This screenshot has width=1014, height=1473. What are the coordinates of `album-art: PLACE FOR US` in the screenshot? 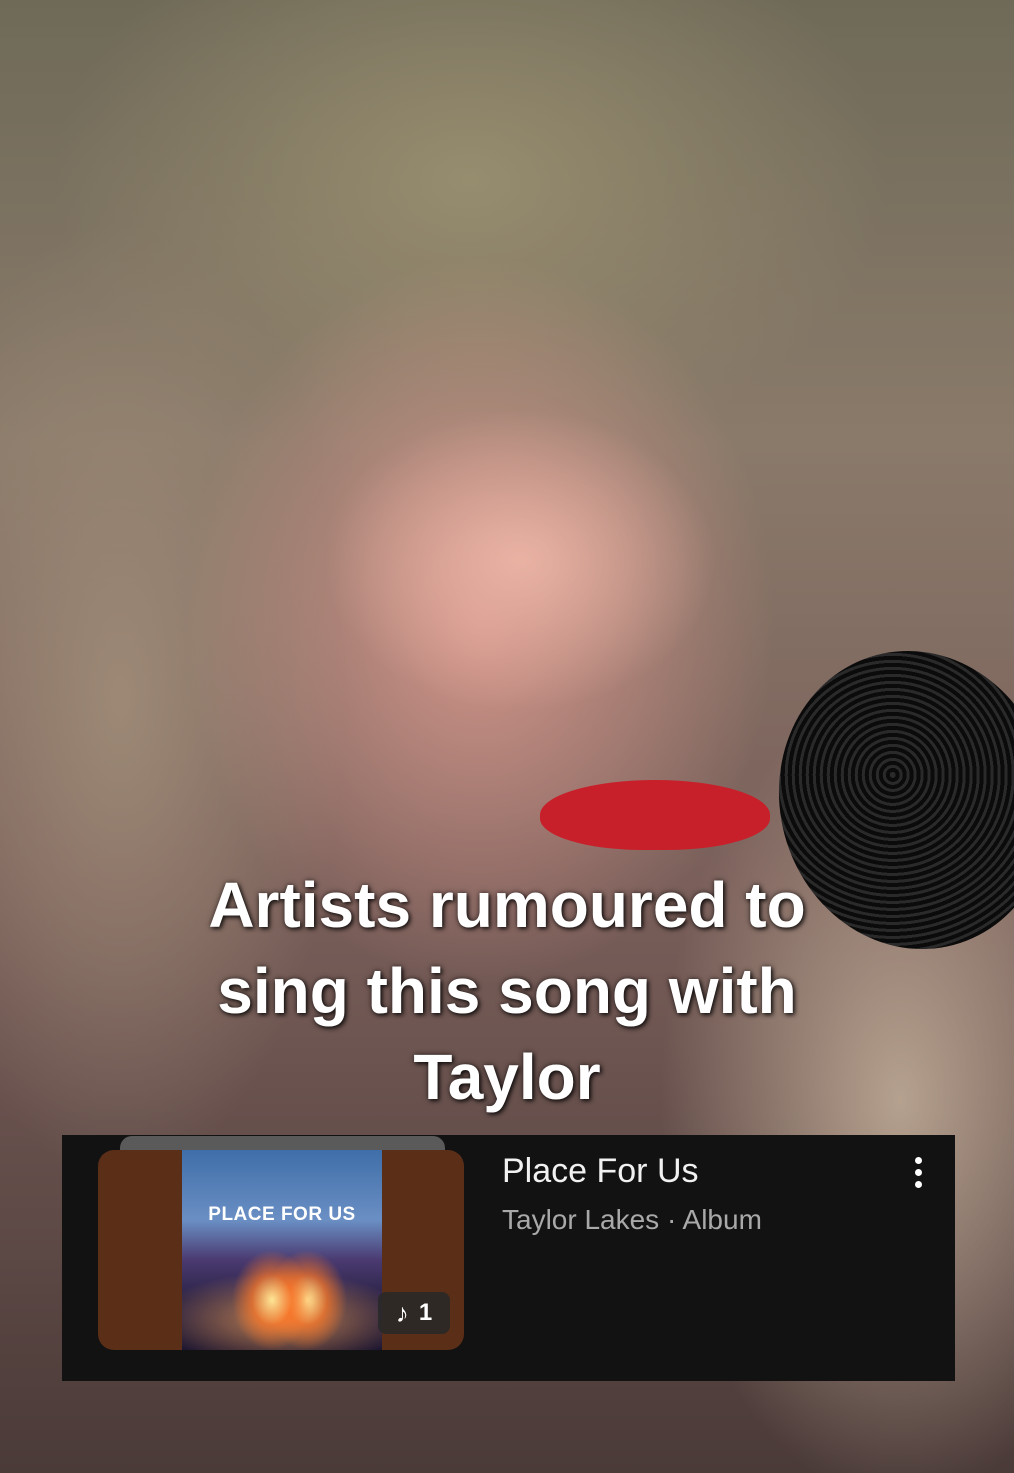 It's located at (282, 1250).